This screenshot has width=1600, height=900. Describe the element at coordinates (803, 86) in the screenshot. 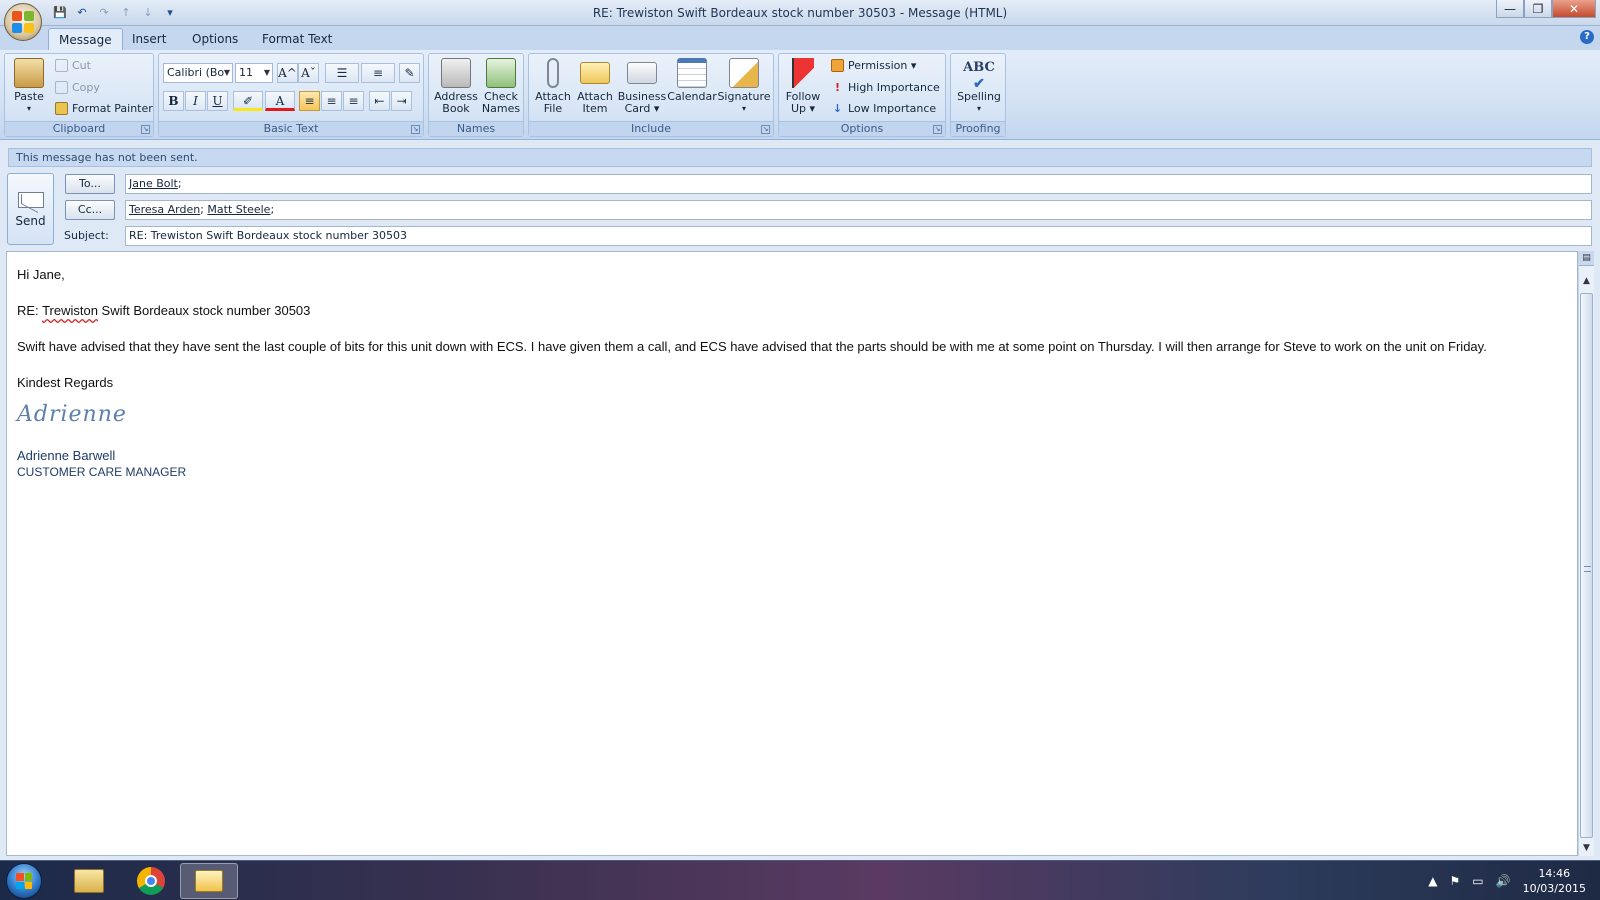

I see `follow-up-button: Follow Up ▾` at that location.